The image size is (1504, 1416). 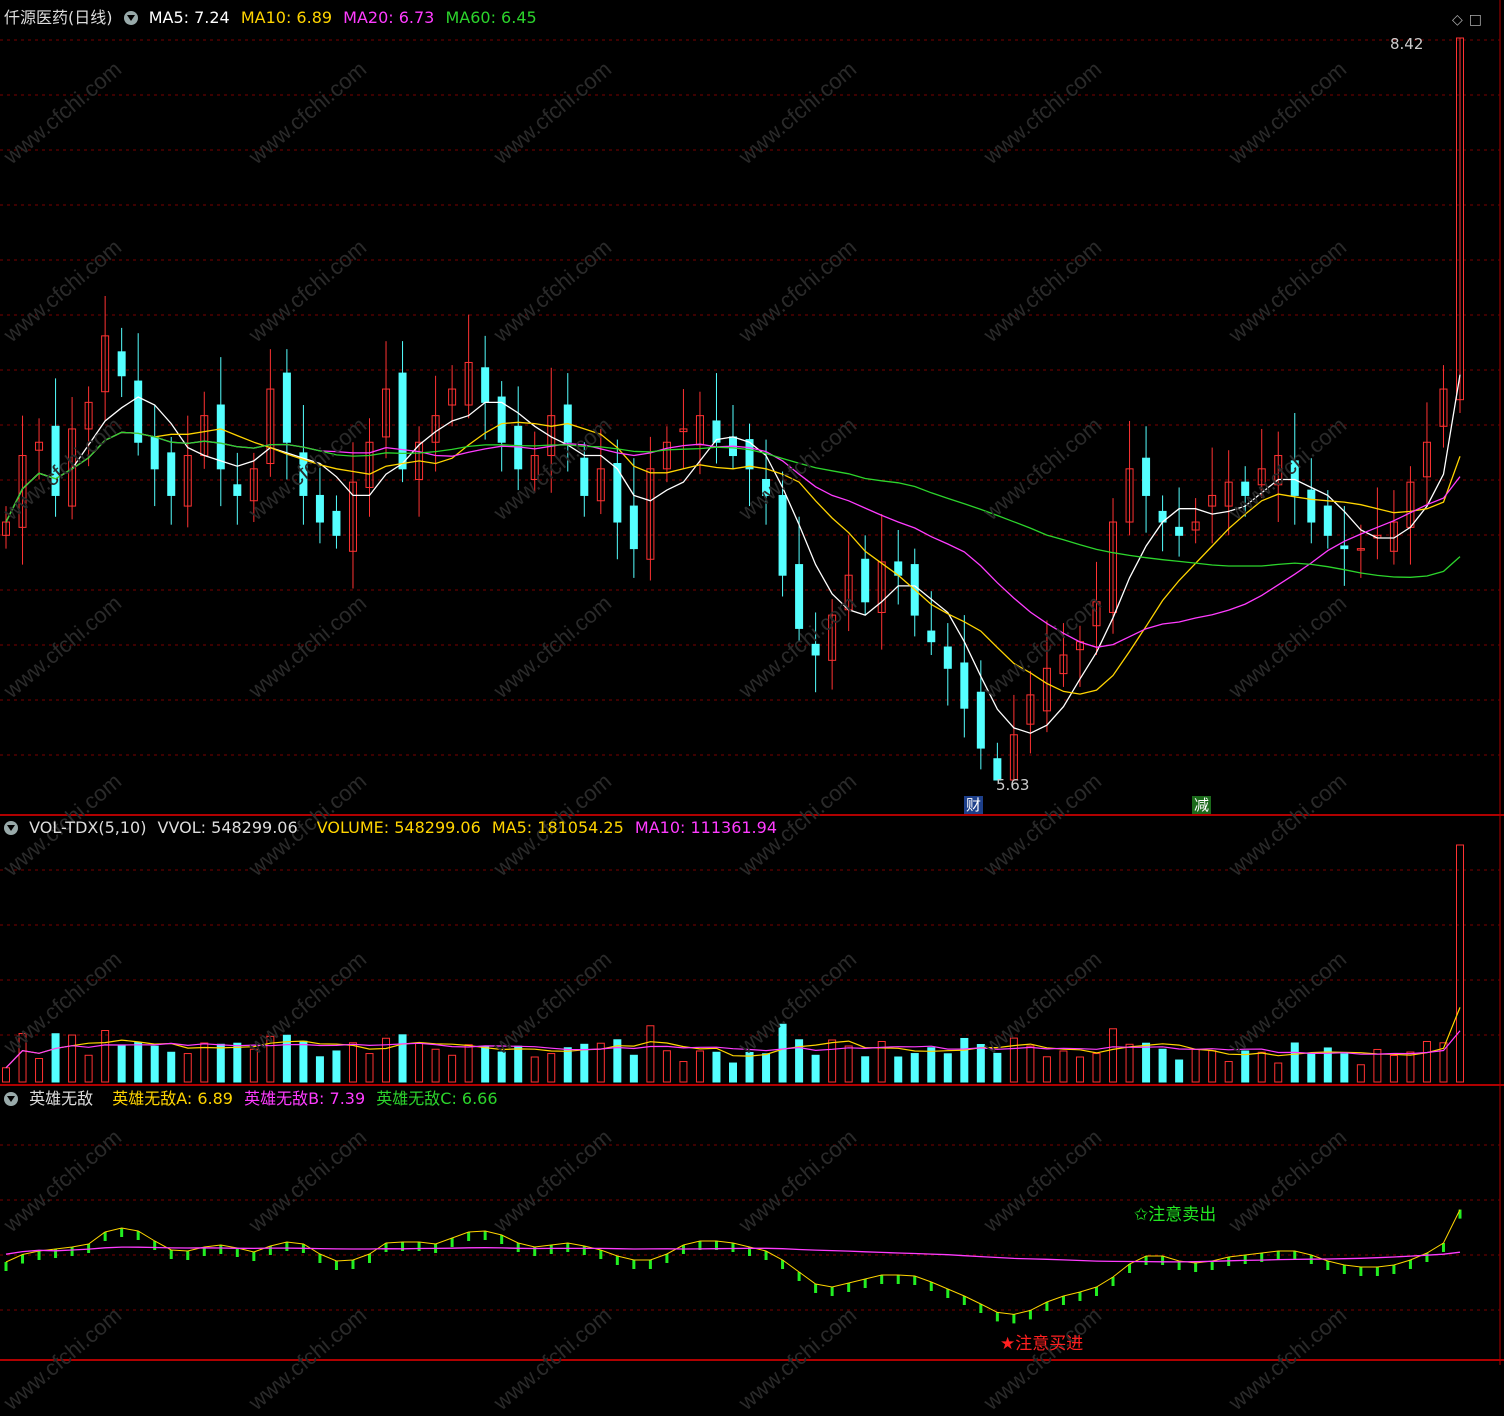 I want to click on maximize-icon: □, so click(x=1475, y=20).